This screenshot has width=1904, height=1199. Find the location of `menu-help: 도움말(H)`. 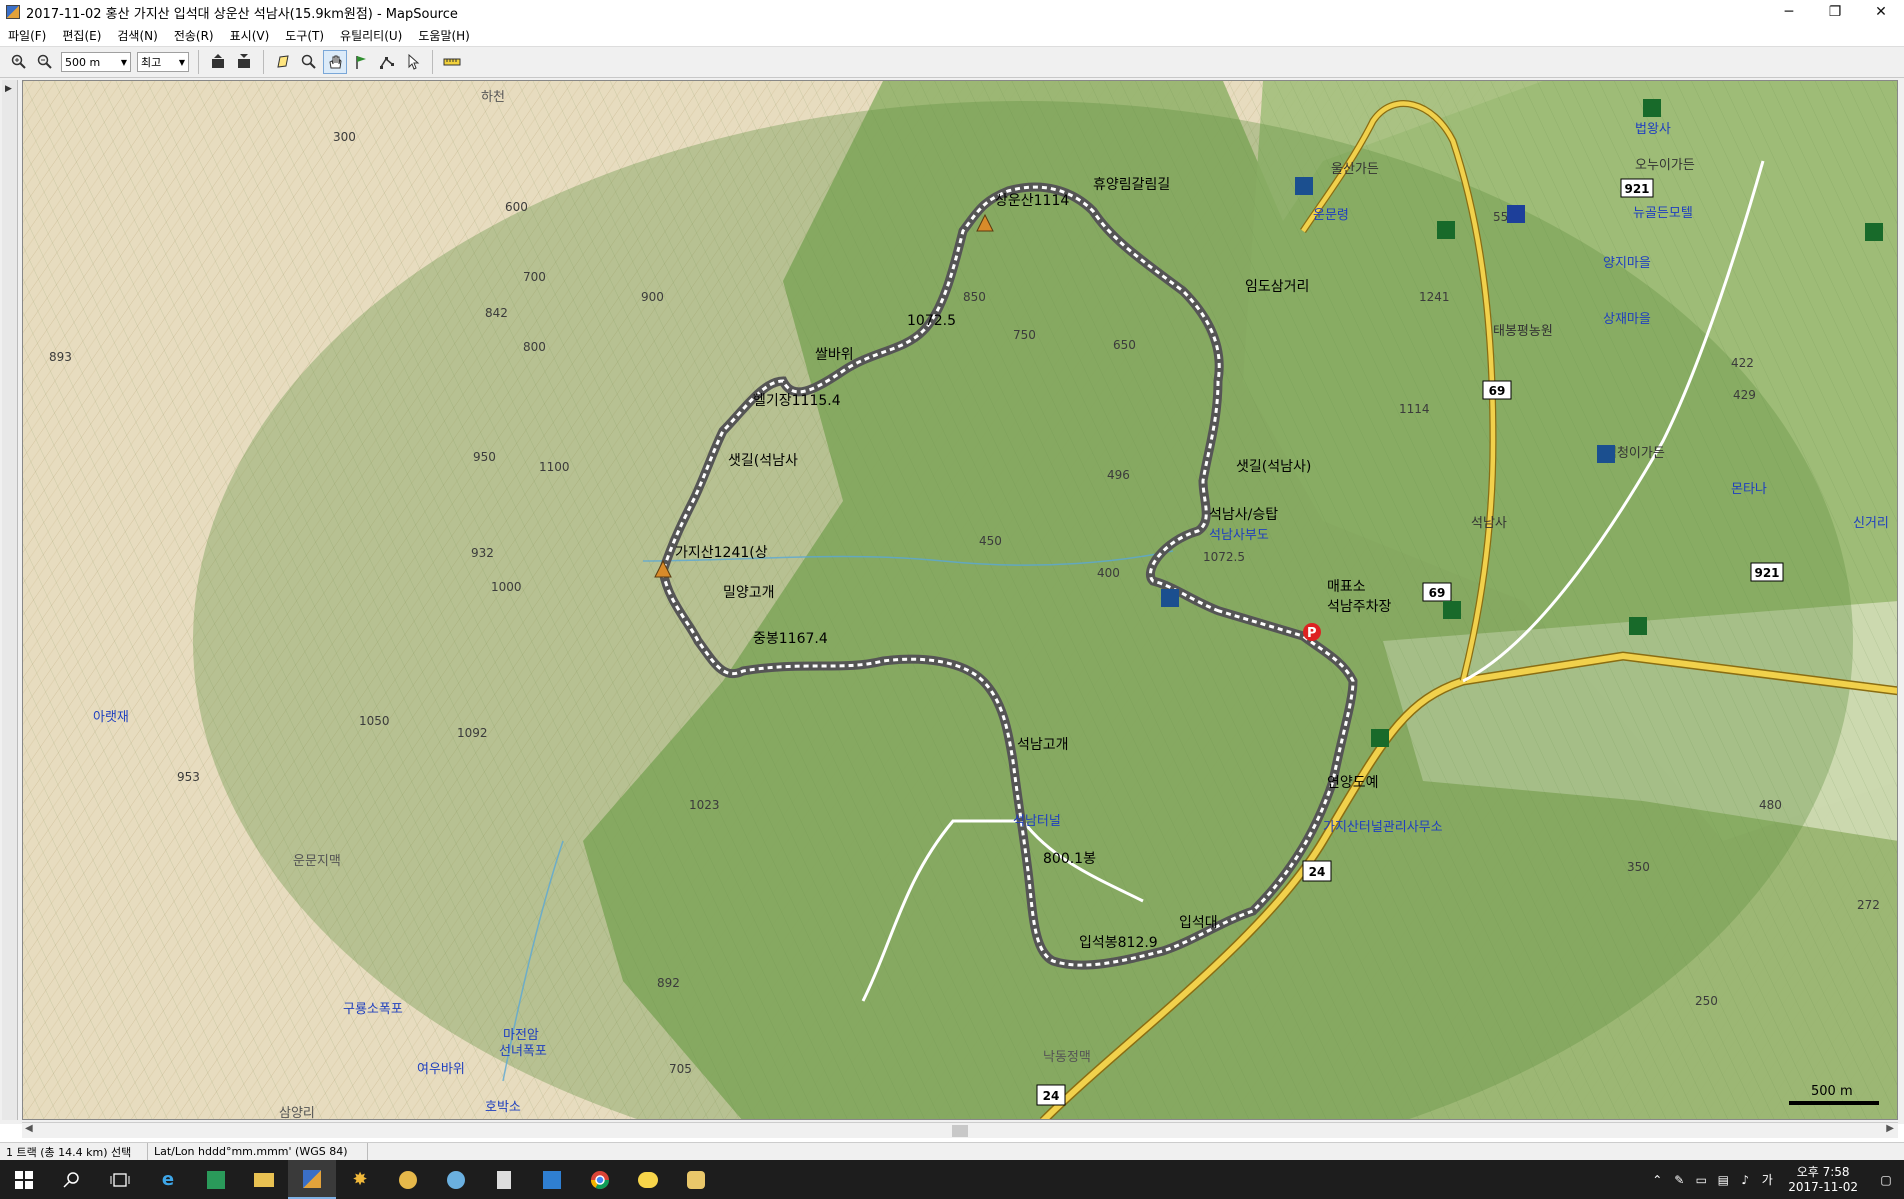

menu-help: 도움말(H) is located at coordinates (444, 35).